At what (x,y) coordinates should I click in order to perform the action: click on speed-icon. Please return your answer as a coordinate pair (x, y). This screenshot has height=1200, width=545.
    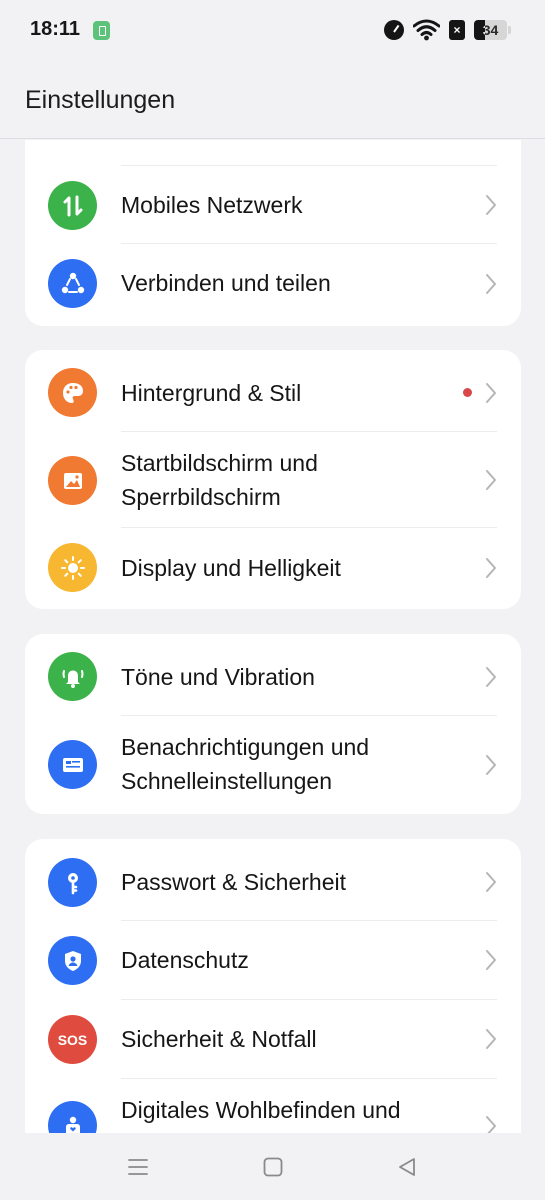
    Looking at the image, I should click on (394, 30).